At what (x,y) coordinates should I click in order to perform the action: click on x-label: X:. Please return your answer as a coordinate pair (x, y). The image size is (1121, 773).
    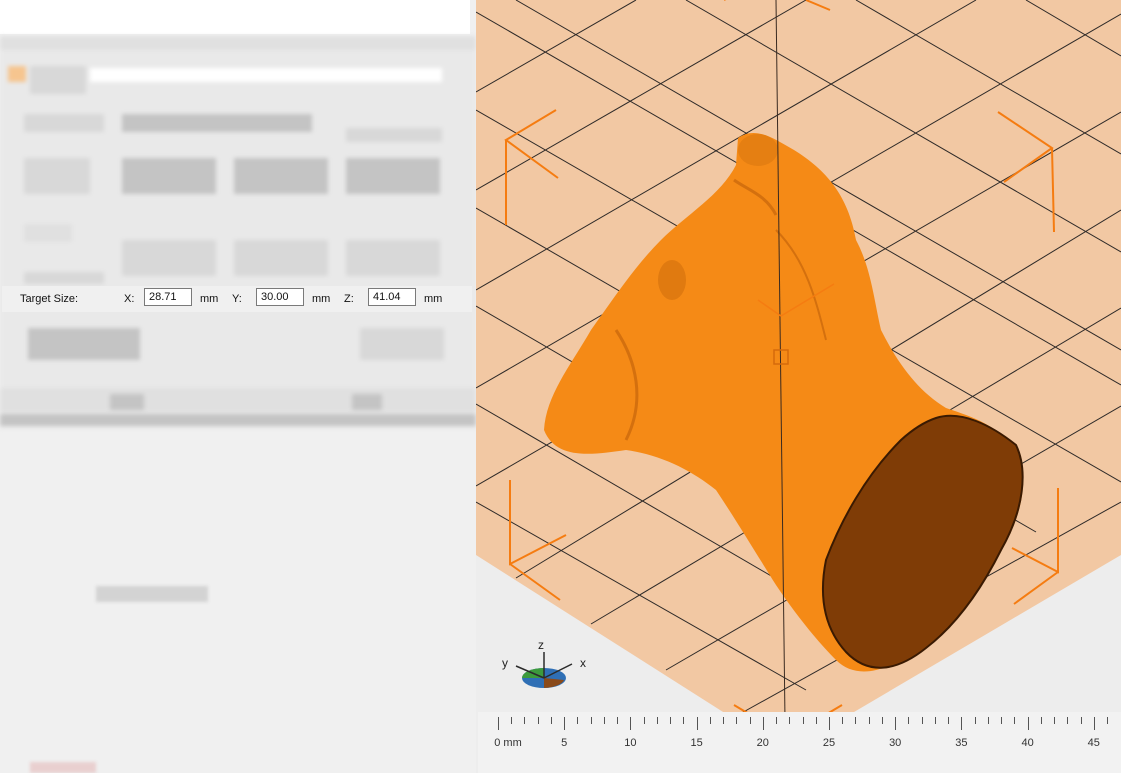
    Looking at the image, I should click on (129, 299).